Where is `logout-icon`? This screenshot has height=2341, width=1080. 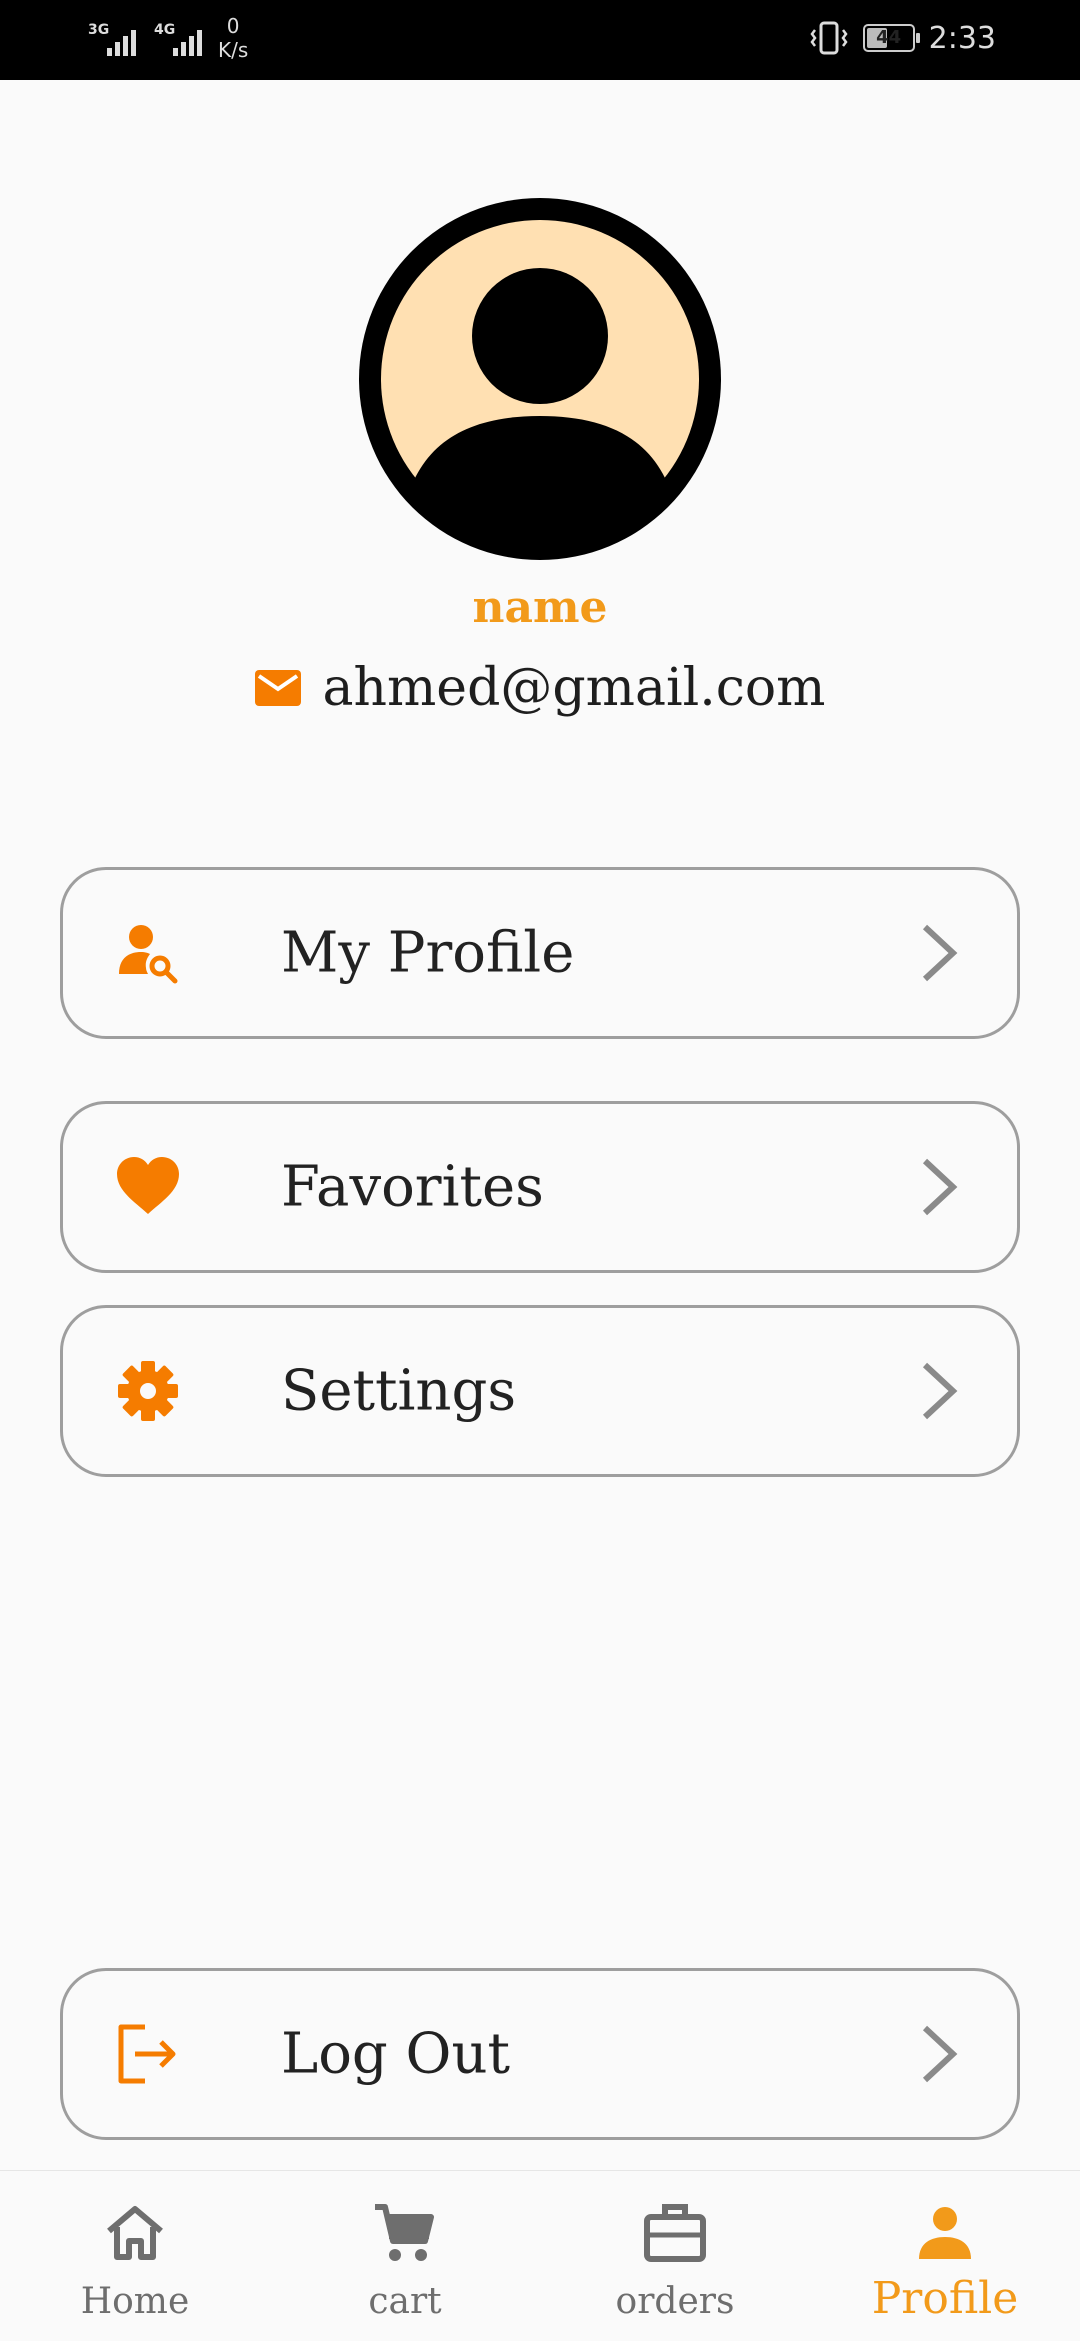
logout-icon is located at coordinates (147, 2054).